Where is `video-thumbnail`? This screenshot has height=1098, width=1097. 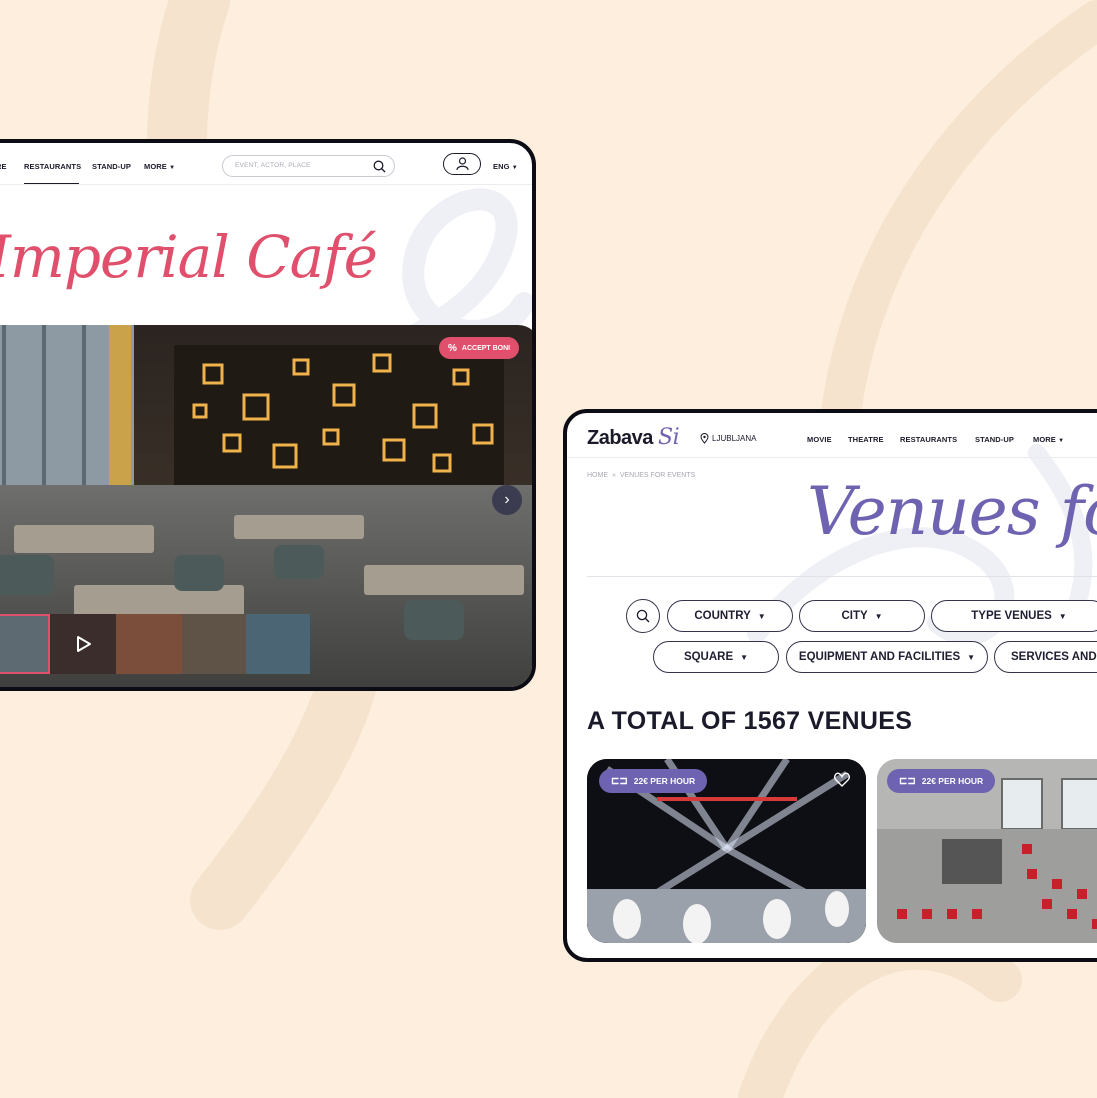
video-thumbnail is located at coordinates (83, 644).